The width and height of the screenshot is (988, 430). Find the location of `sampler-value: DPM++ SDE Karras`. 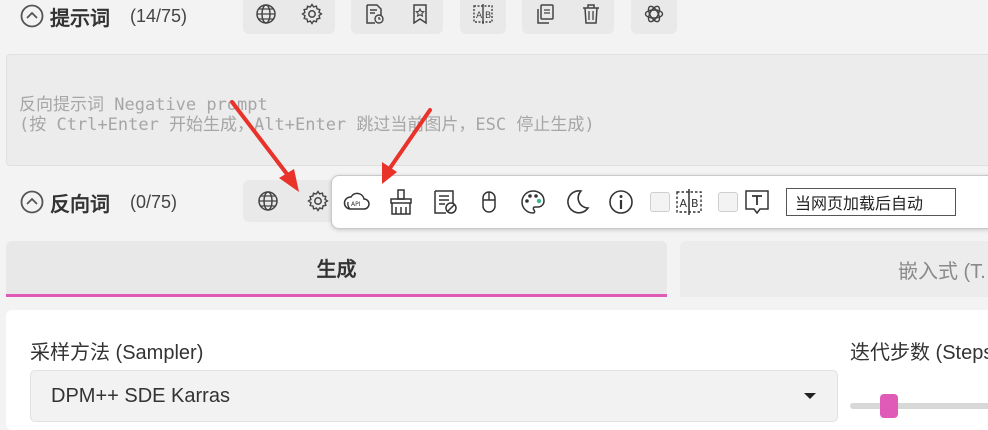

sampler-value: DPM++ SDE Karras is located at coordinates (140, 395).